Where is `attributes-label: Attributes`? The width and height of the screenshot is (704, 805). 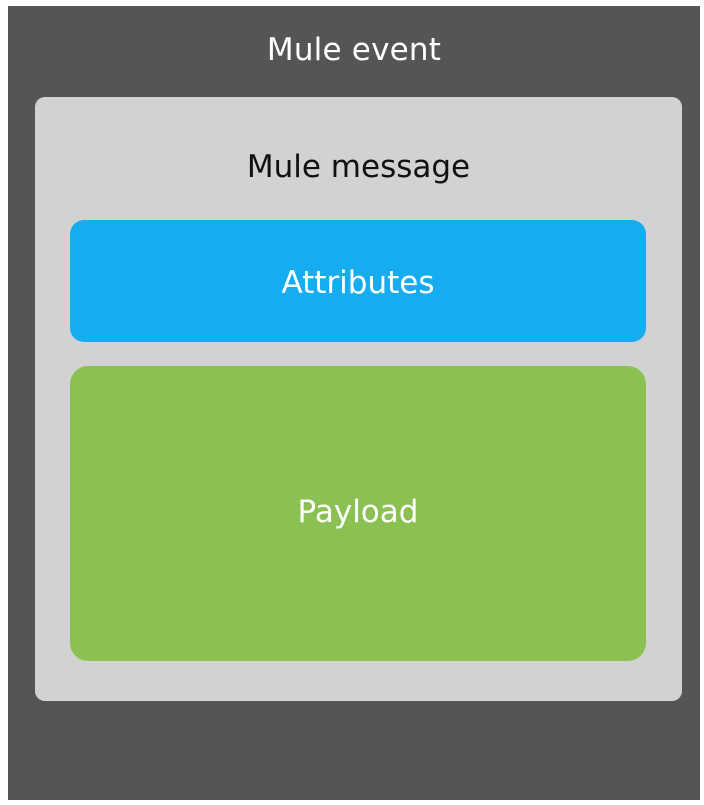 attributes-label: Attributes is located at coordinates (358, 283).